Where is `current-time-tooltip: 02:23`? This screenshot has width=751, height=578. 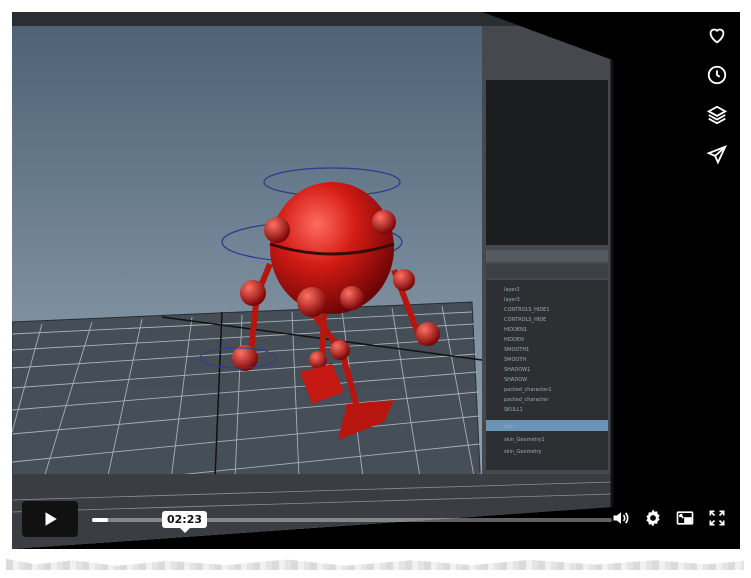 current-time-tooltip: 02:23 is located at coordinates (185, 522).